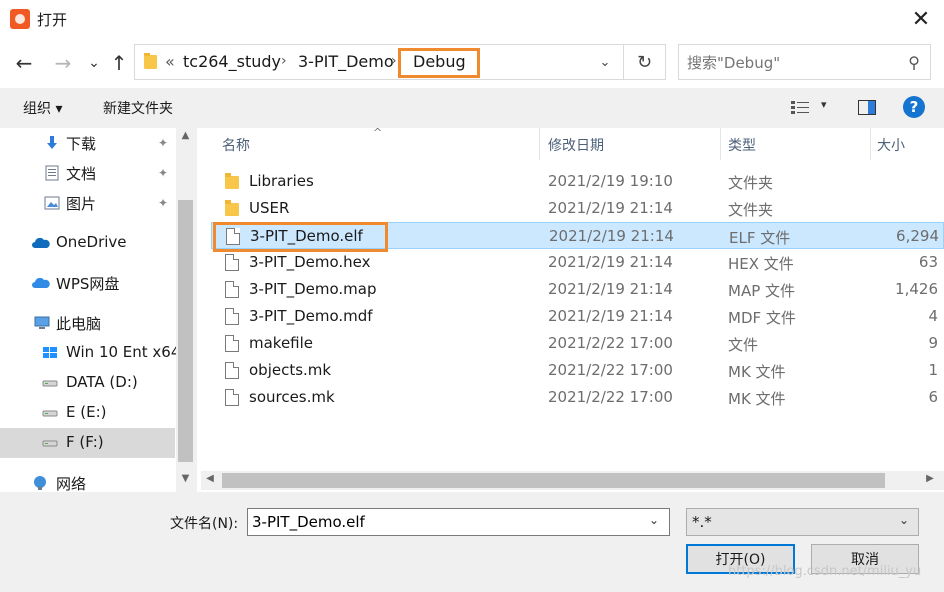  Describe the element at coordinates (170, 61) in the screenshot. I see `breadcrumb-overflow: «` at that location.